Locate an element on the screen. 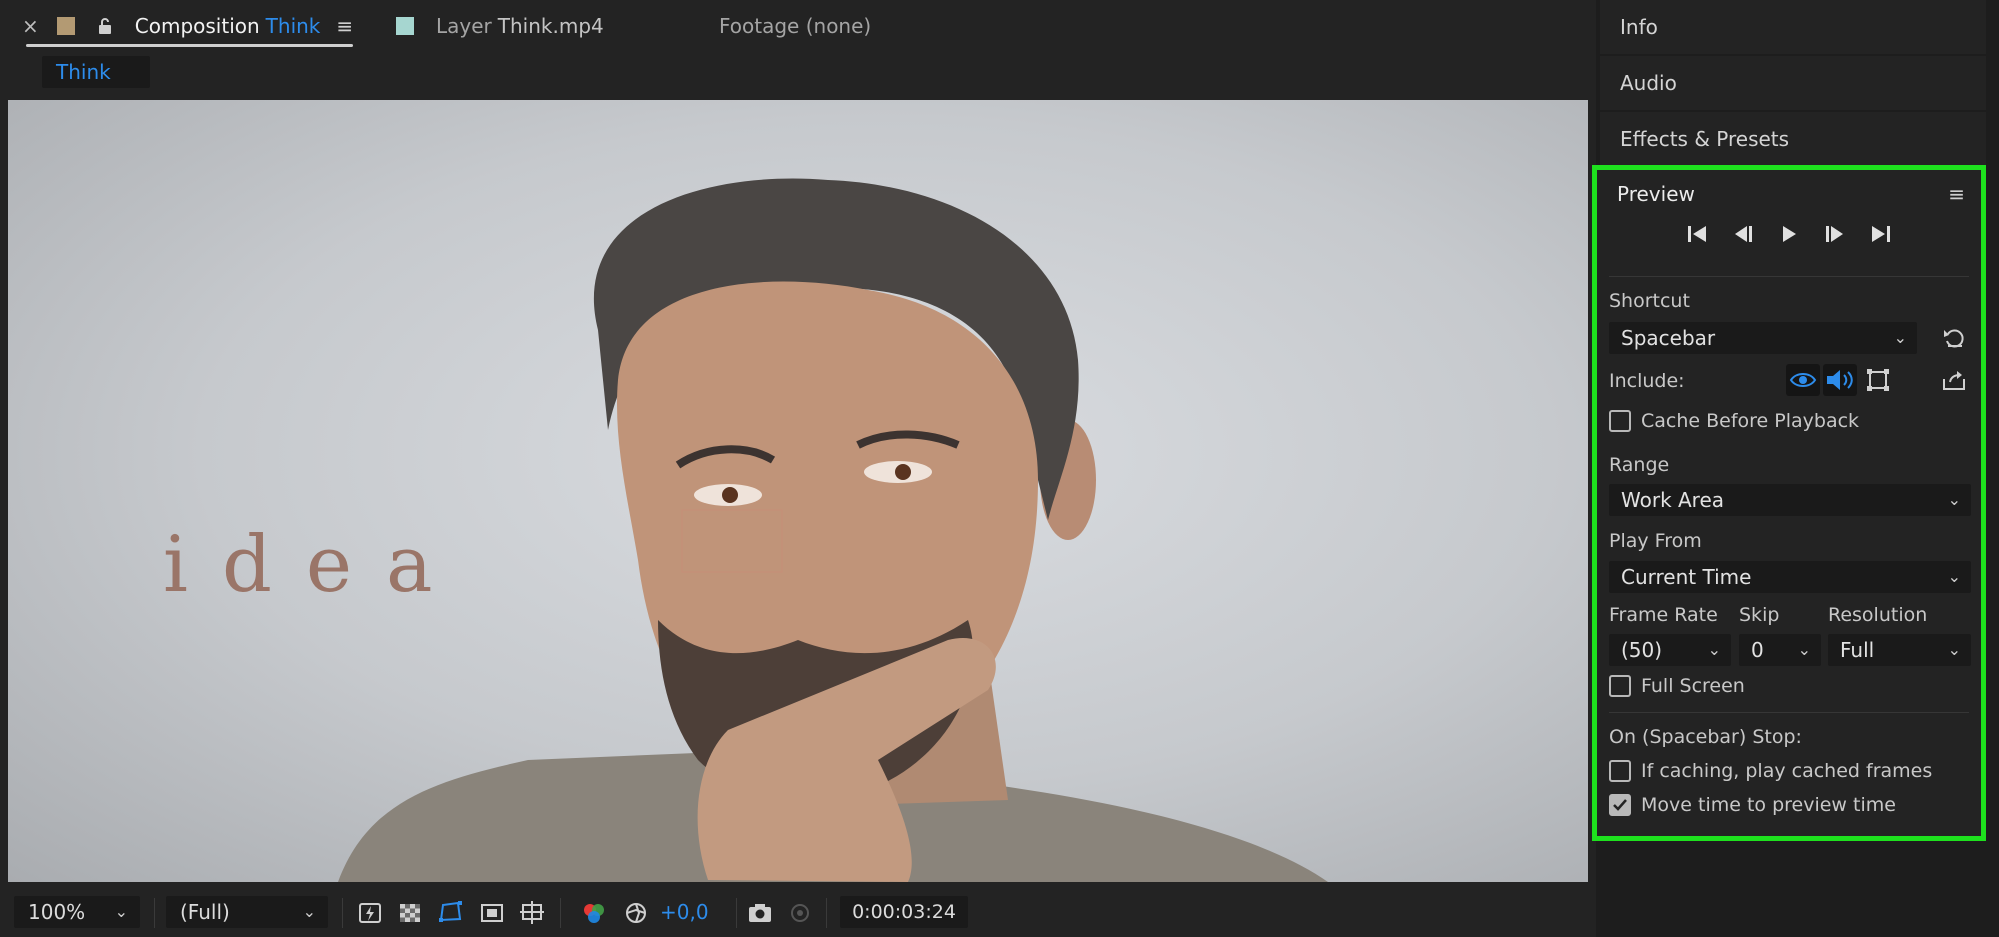  close-tab-icon: × is located at coordinates (30, 26).